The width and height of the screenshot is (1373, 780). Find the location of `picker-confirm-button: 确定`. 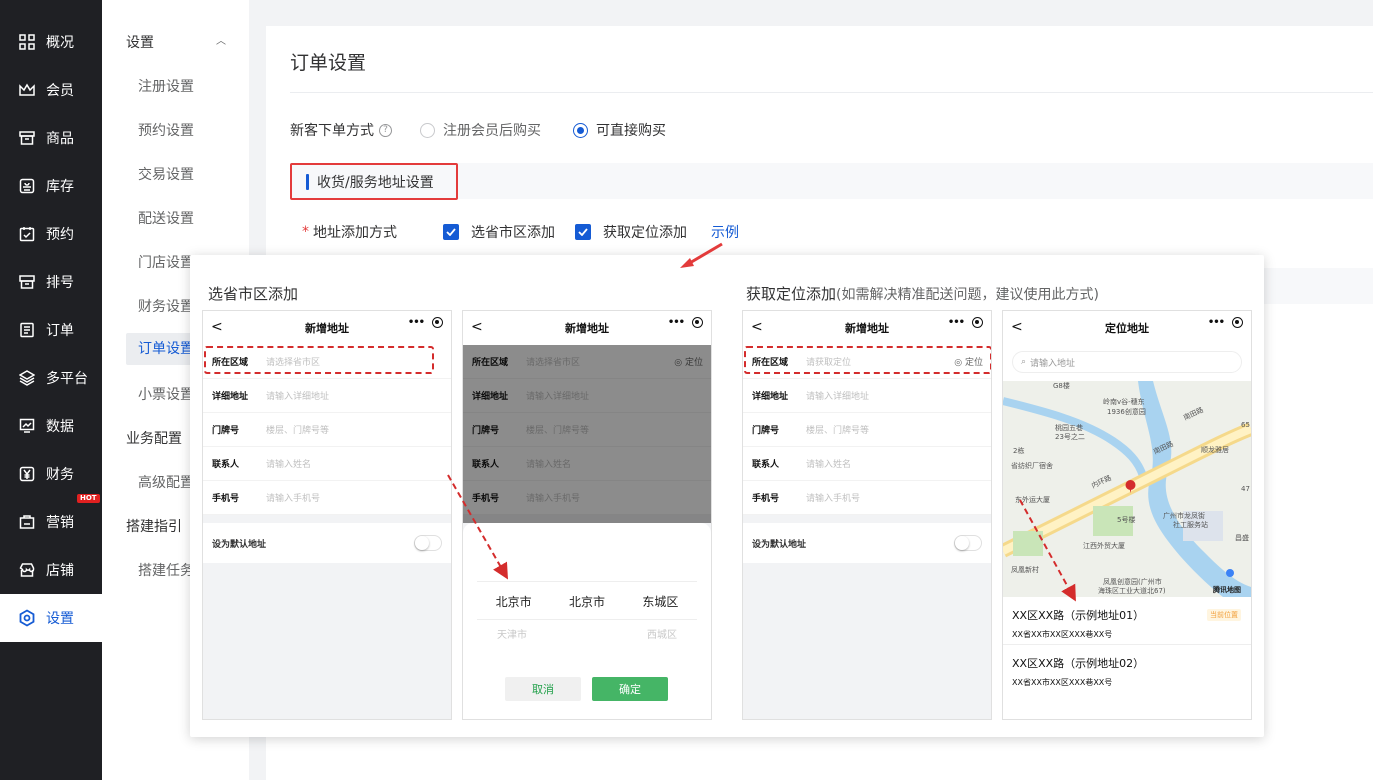

picker-confirm-button: 确定 is located at coordinates (630, 689).